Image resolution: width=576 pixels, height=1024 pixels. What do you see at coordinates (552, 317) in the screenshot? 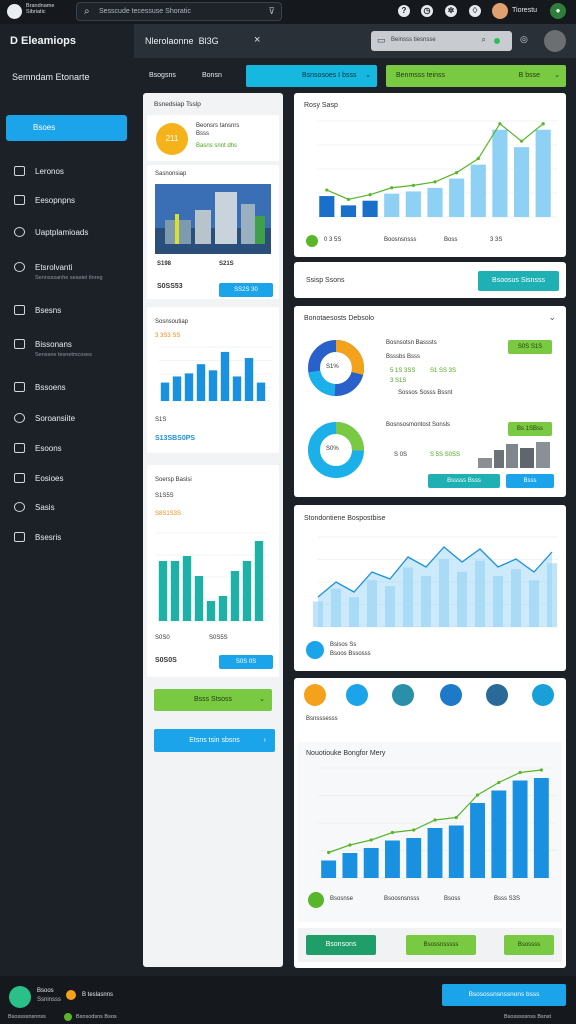
I see `chevron-down-icon: ⌄` at bounding box center [552, 317].